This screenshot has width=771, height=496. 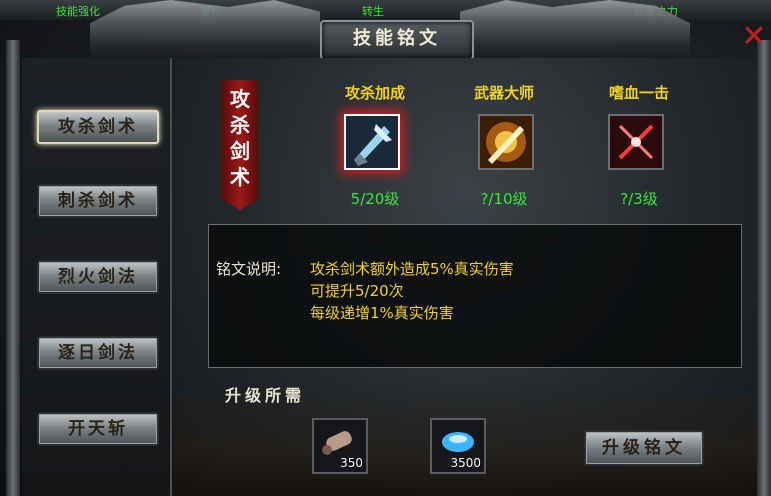 What do you see at coordinates (458, 446) in the screenshot?
I see `required-item-slot: 3500` at bounding box center [458, 446].